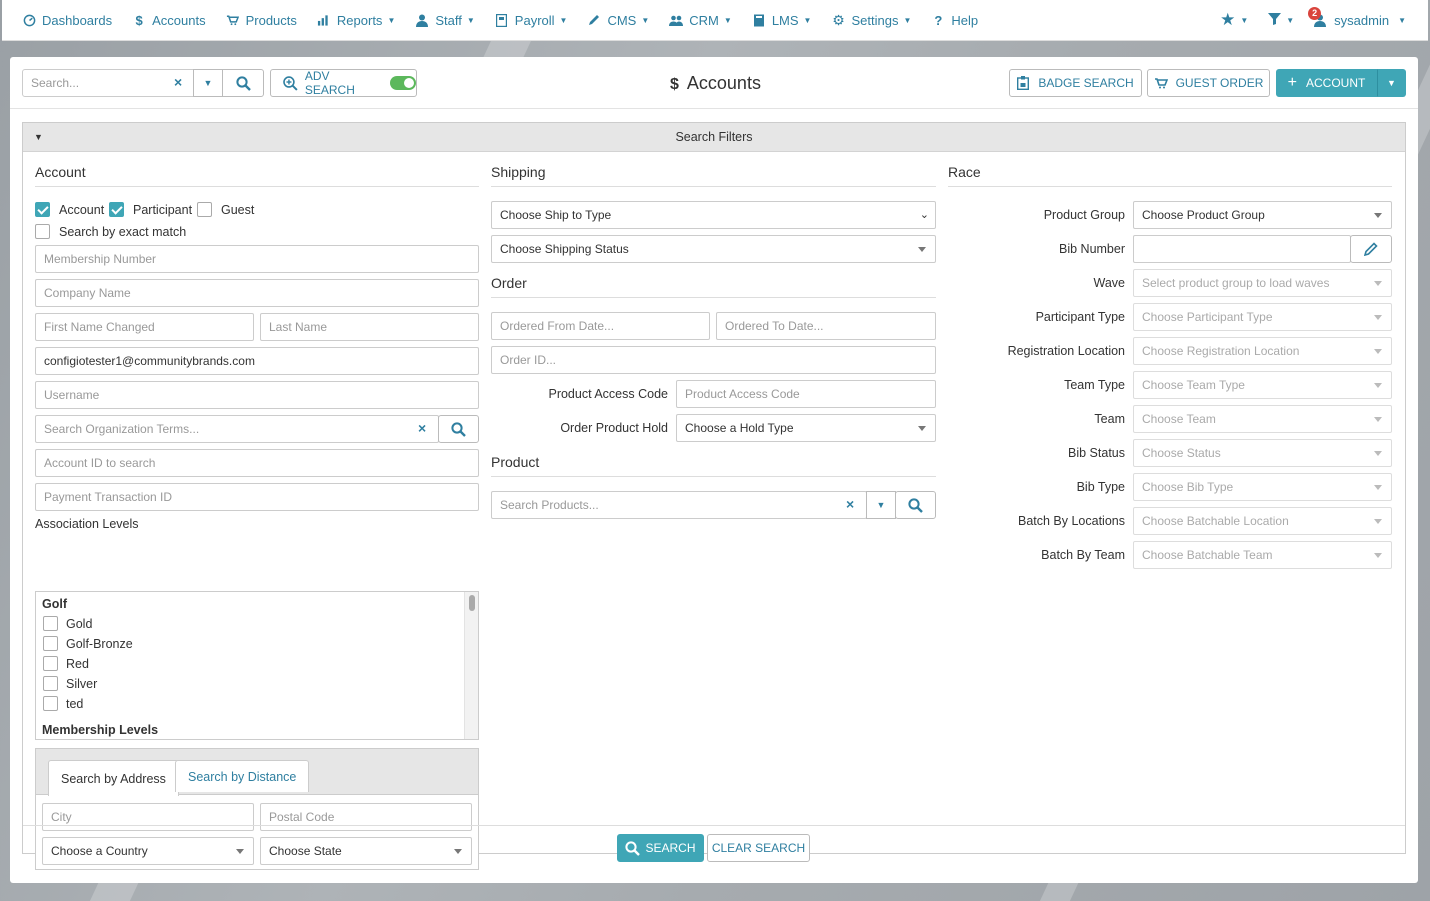 The height and width of the screenshot is (901, 1430). Describe the element at coordinates (704, 20) in the screenshot. I see `nav-crm-label: CRM` at that location.